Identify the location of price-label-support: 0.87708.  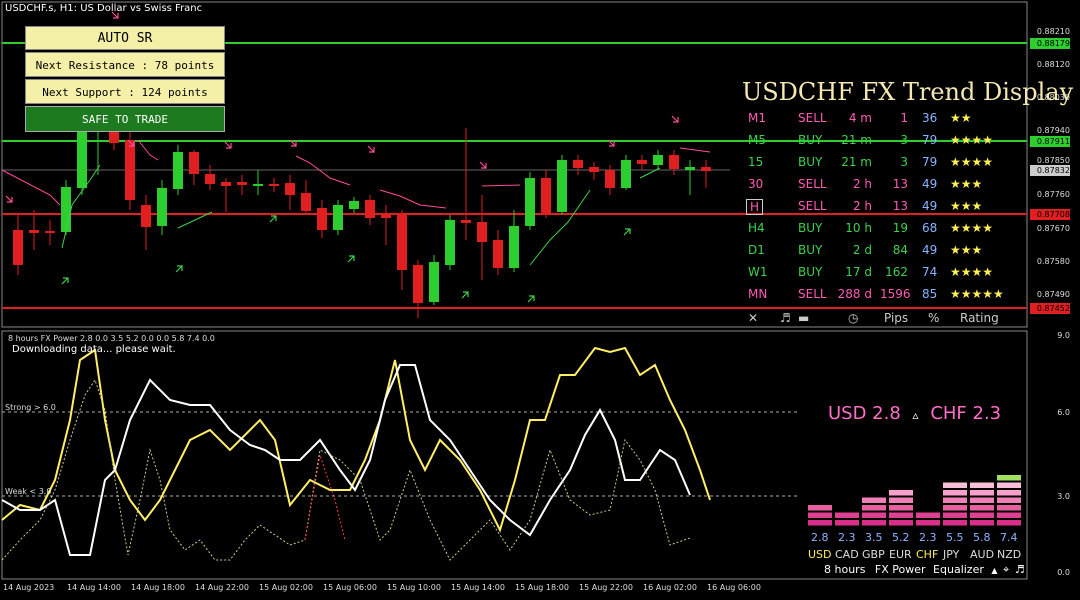
(1053, 214).